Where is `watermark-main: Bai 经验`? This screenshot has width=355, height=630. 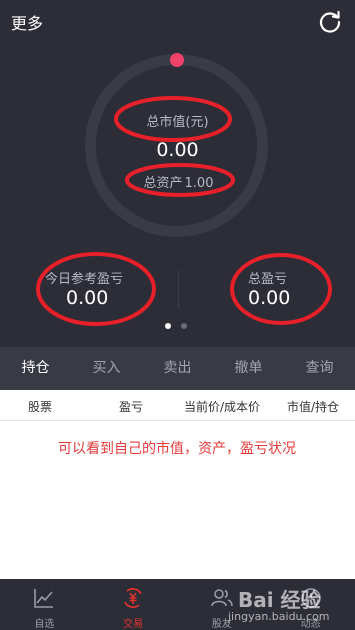 watermark-main: Bai 经验 is located at coordinates (279, 600).